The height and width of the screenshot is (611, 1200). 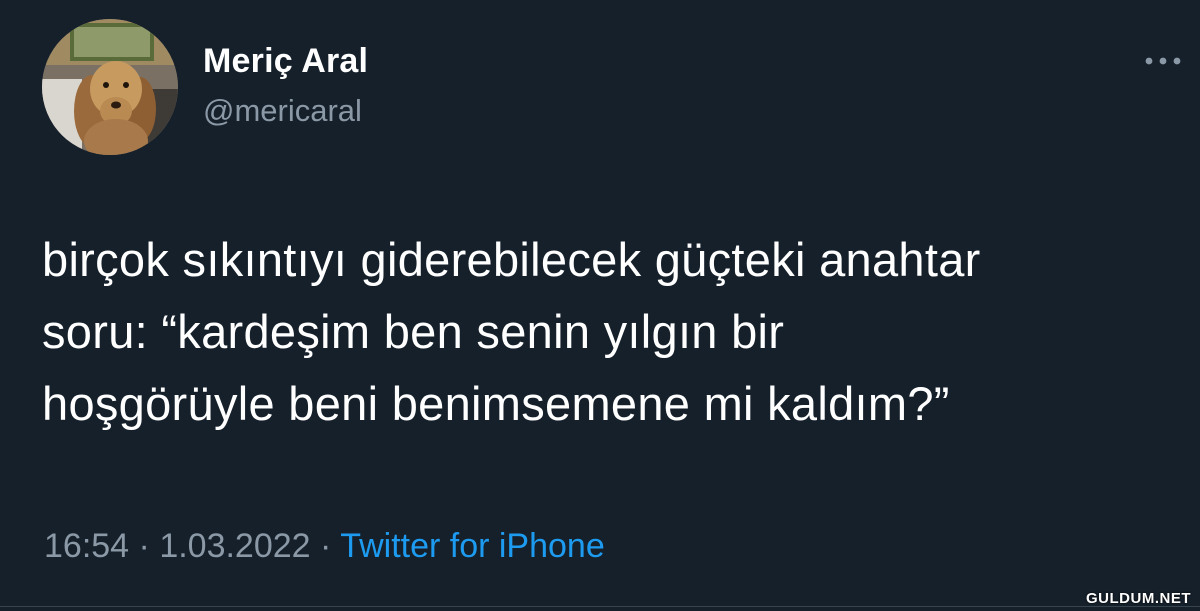 I want to click on tweet-text-line: hoşgörüyle beni benimsemene mi kaldım?”, so click(x=496, y=403).